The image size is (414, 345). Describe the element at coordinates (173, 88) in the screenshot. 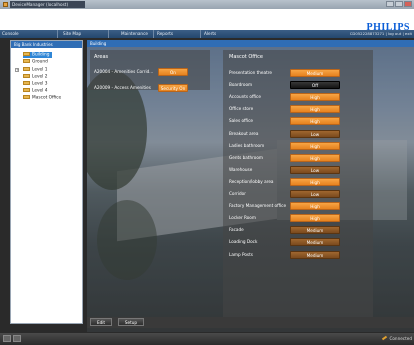

I see `area-state-button: Security On` at that location.